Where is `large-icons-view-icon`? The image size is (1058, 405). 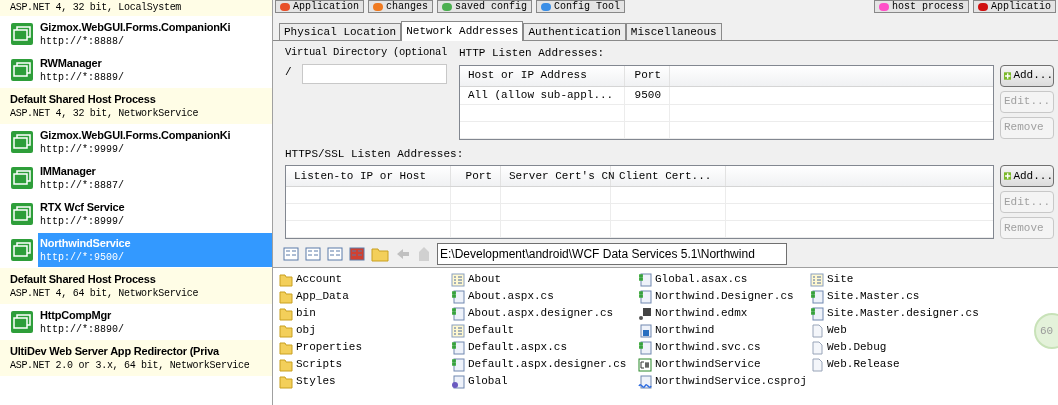
large-icons-view-icon is located at coordinates (291, 253).